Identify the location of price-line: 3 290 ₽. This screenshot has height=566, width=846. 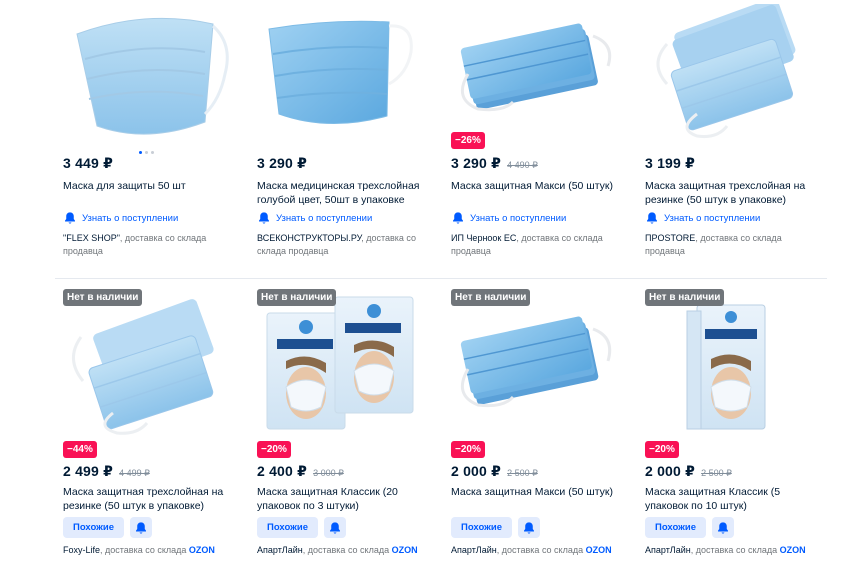
(282, 163).